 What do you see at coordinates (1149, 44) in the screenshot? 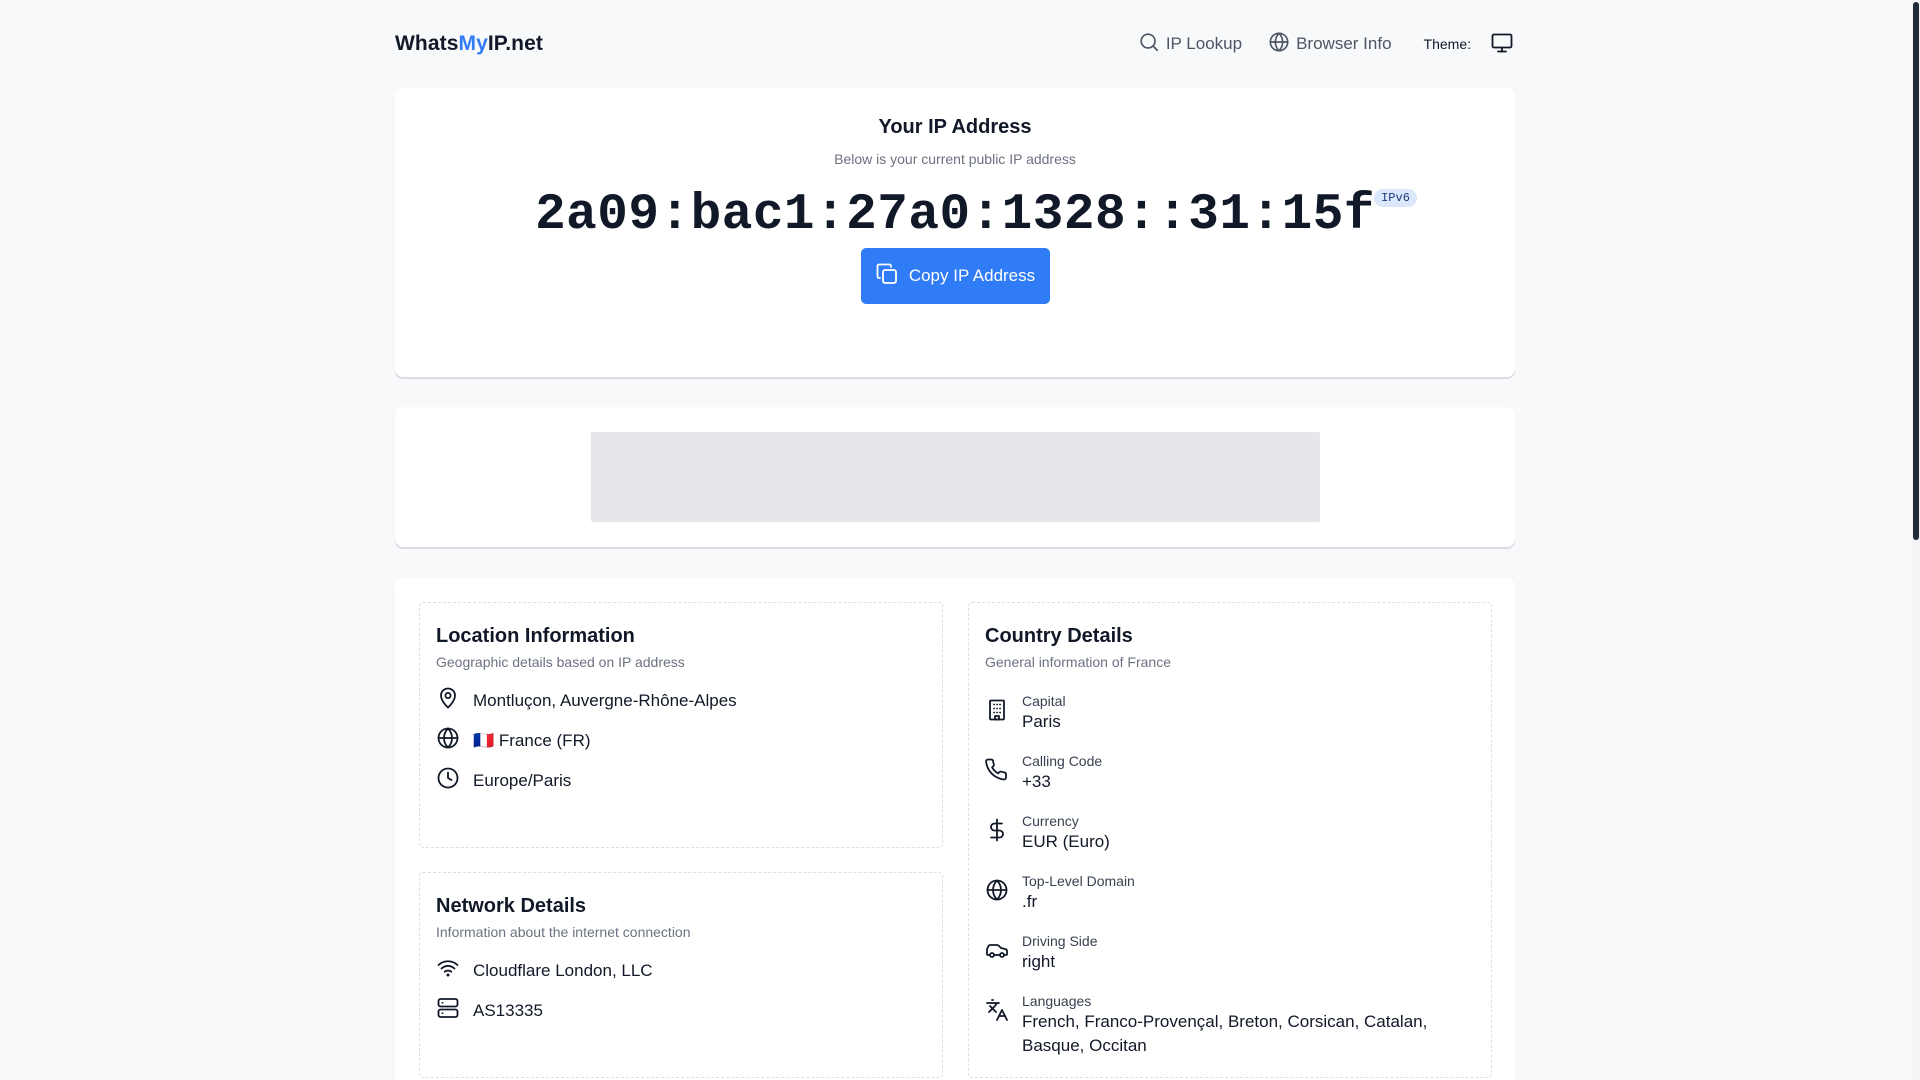
I see `search-icon` at bounding box center [1149, 44].